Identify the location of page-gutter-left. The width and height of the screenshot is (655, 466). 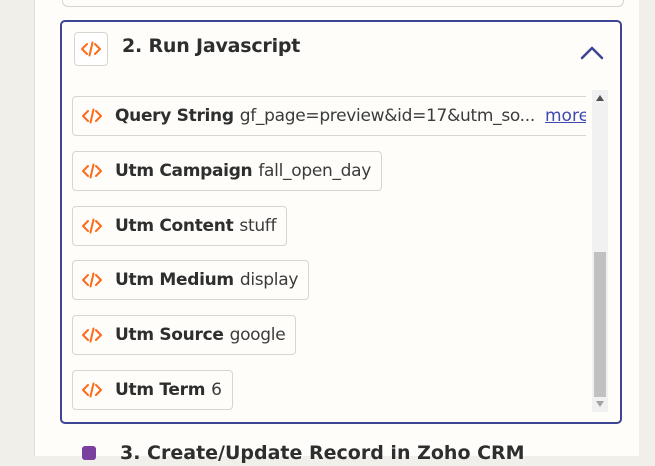
(17, 228).